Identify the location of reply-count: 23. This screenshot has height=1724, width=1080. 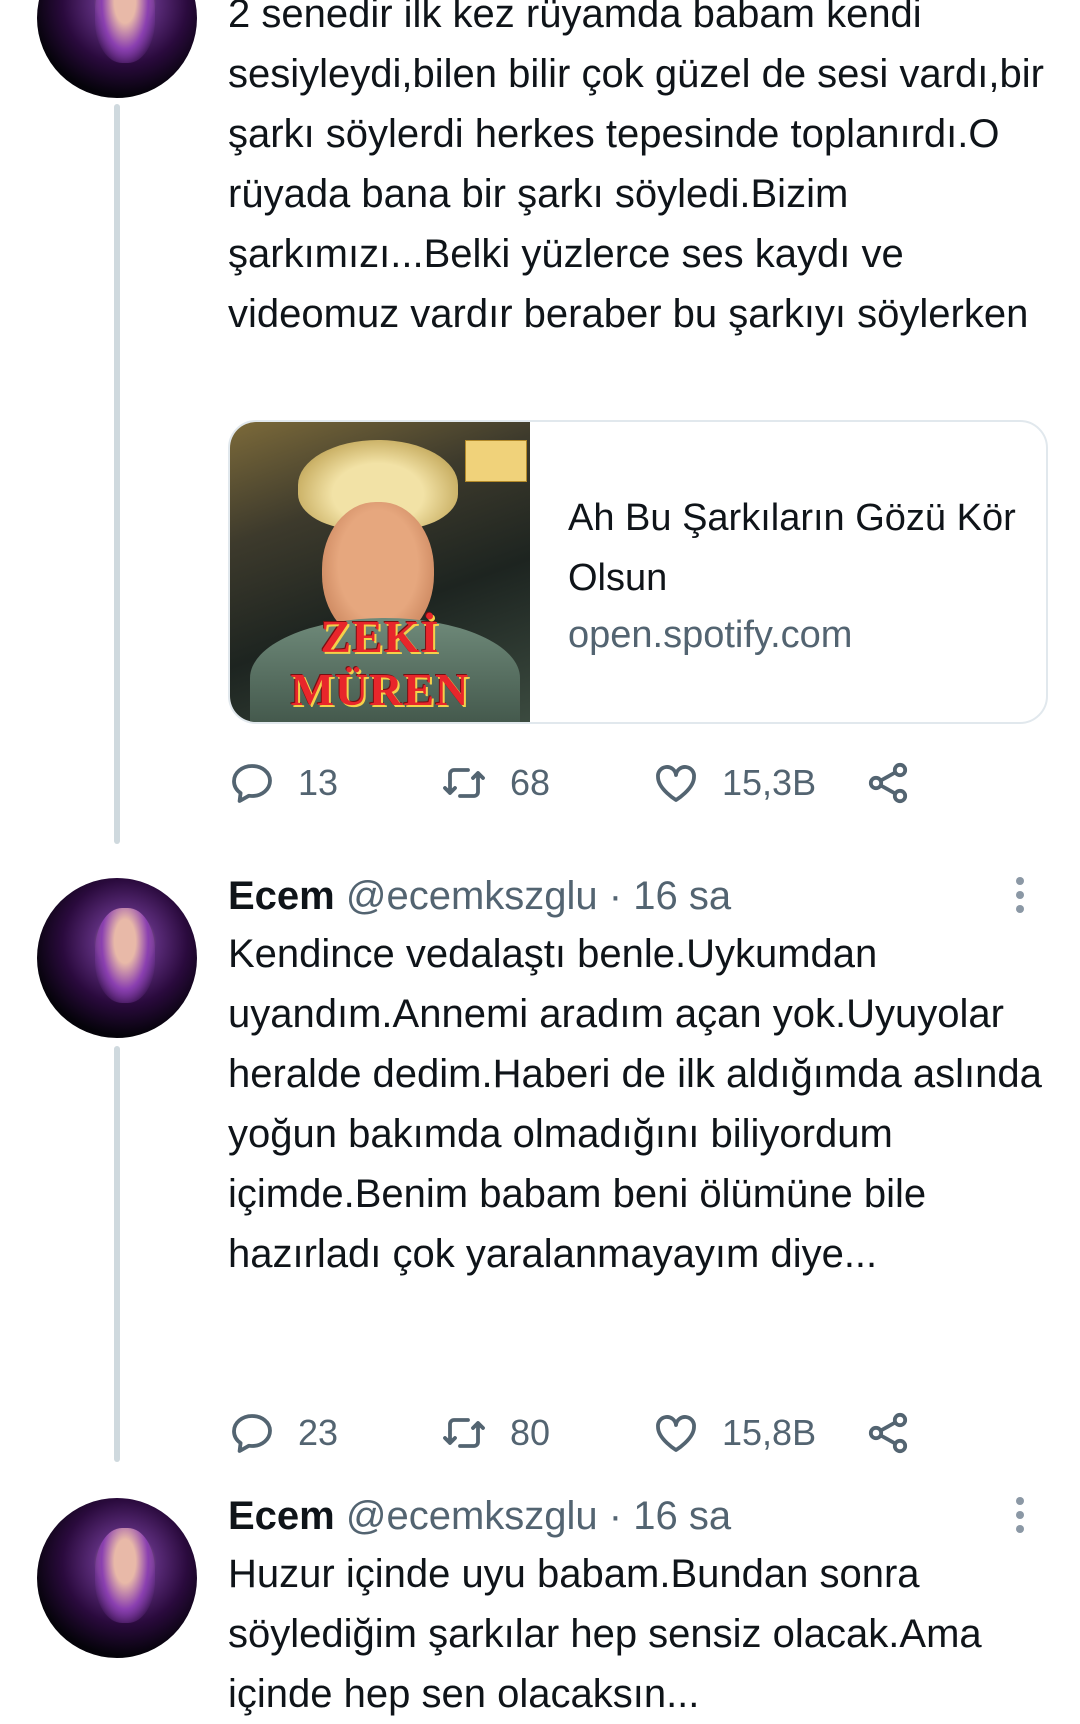
(318, 1432).